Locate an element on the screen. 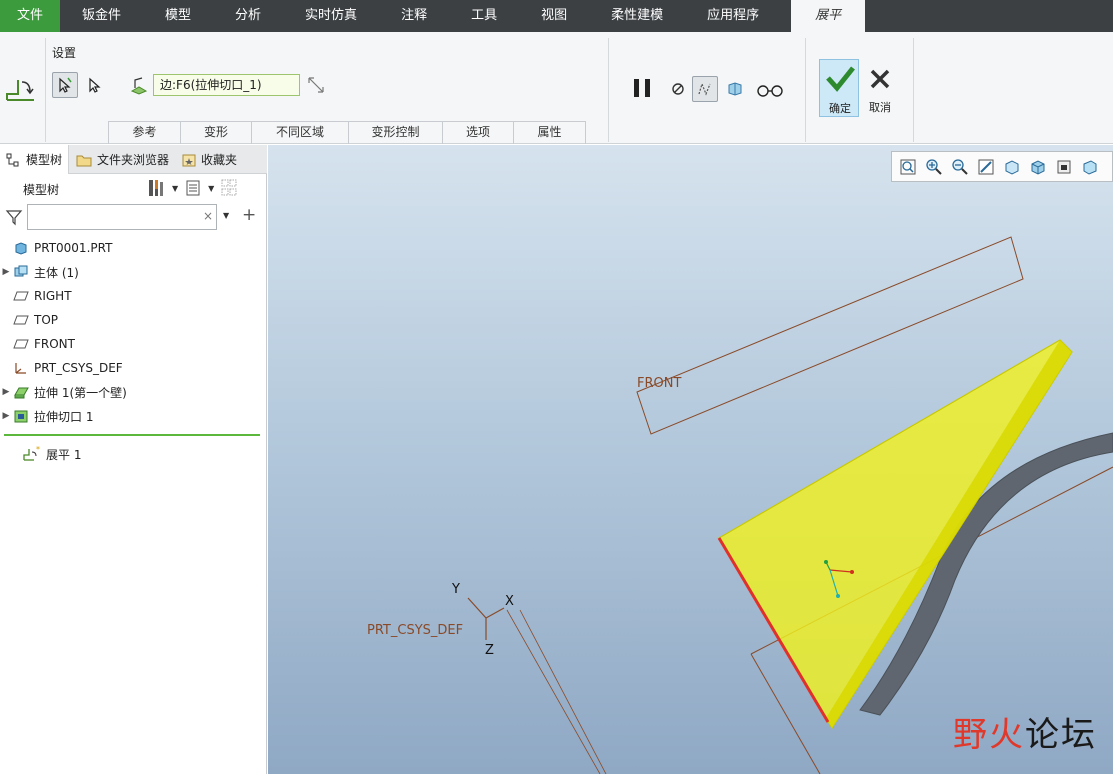 This screenshot has width=1113, height=774. menu-tab-simulation: 实时仿真 is located at coordinates (331, 16).